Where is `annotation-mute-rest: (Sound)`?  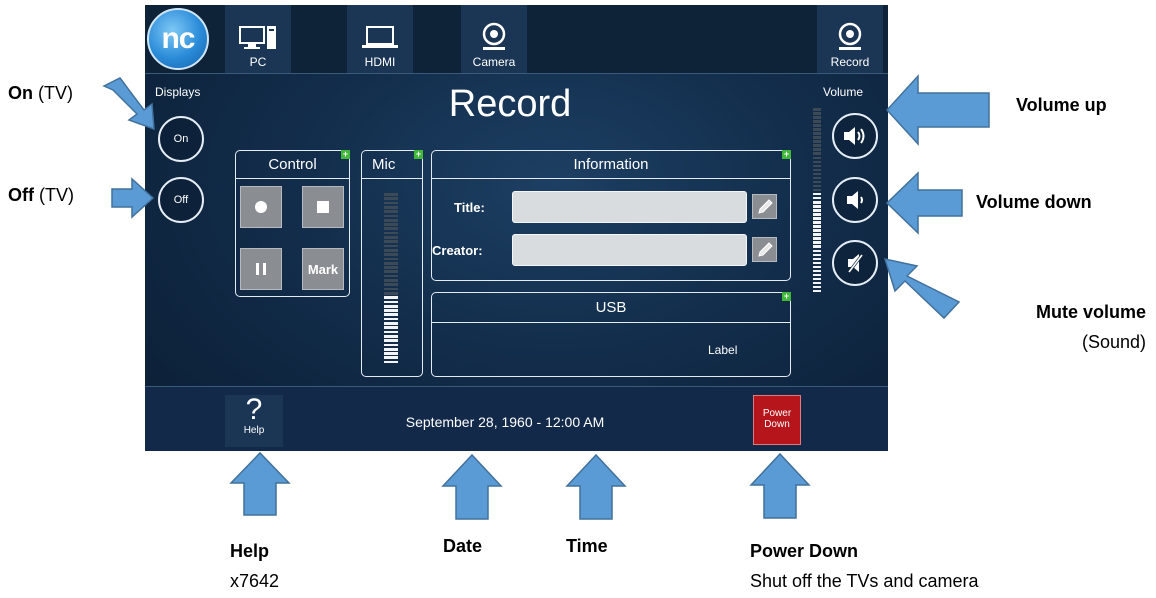
annotation-mute-rest: (Sound) is located at coordinates (1113, 342).